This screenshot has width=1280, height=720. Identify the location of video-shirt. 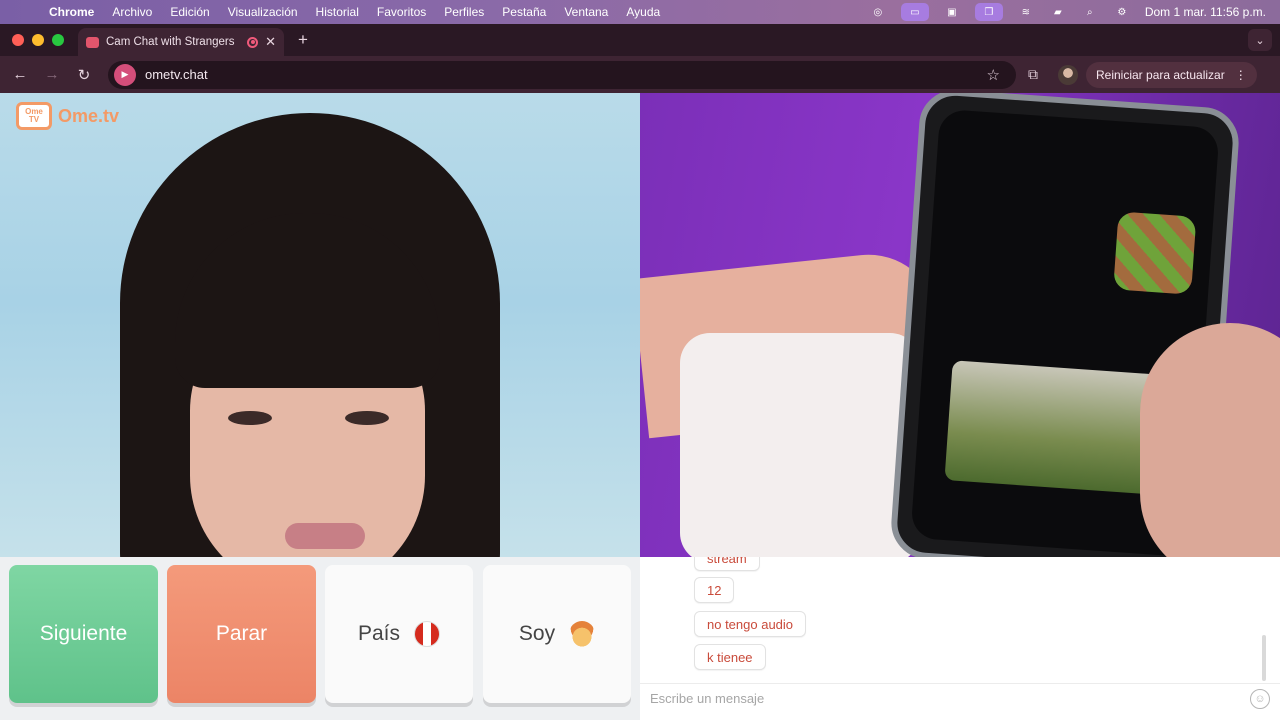
(800, 445).